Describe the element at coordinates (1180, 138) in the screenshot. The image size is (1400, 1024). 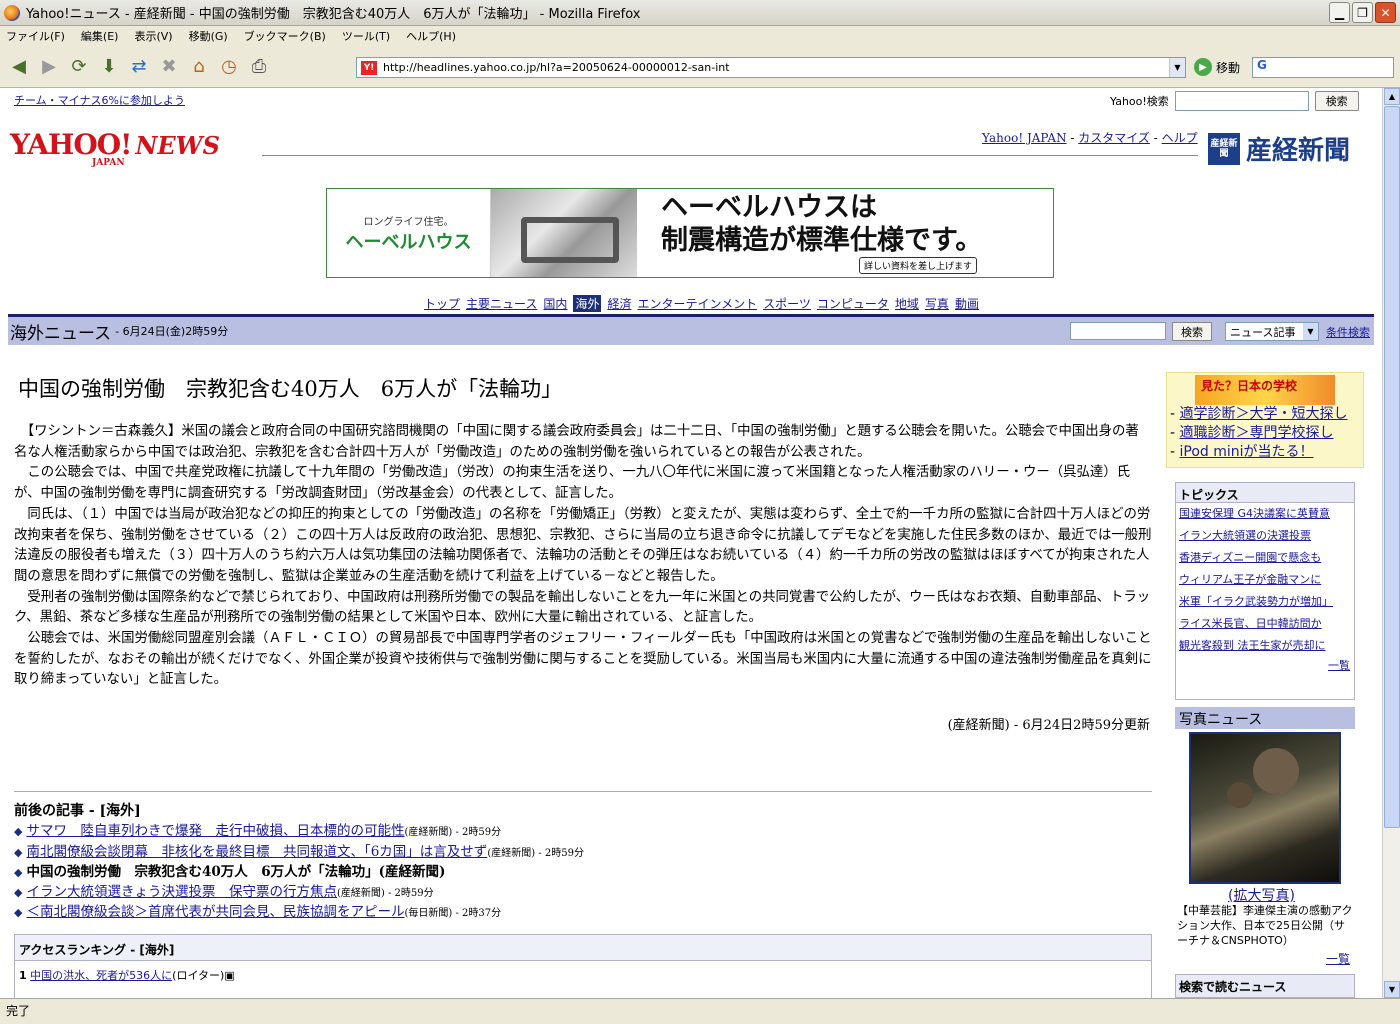
I see `link-help: ヘルプ` at that location.